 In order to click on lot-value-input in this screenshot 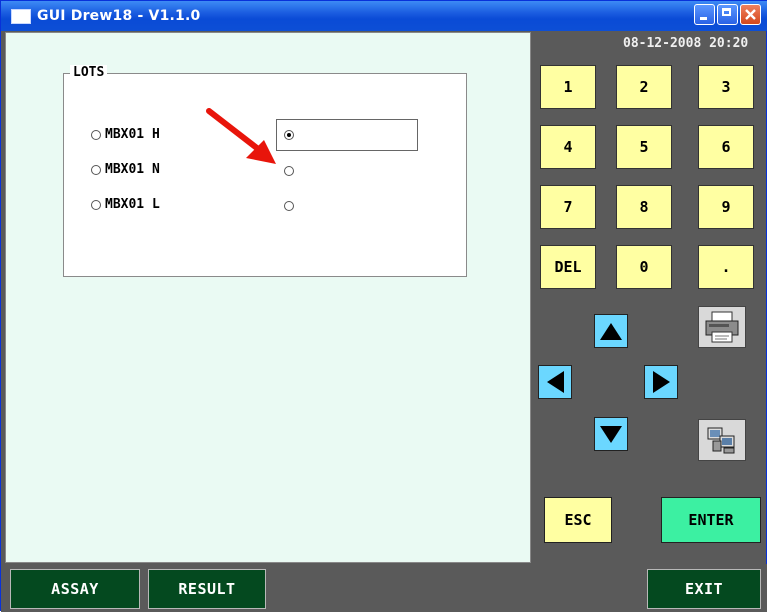, I will do `click(347, 135)`.